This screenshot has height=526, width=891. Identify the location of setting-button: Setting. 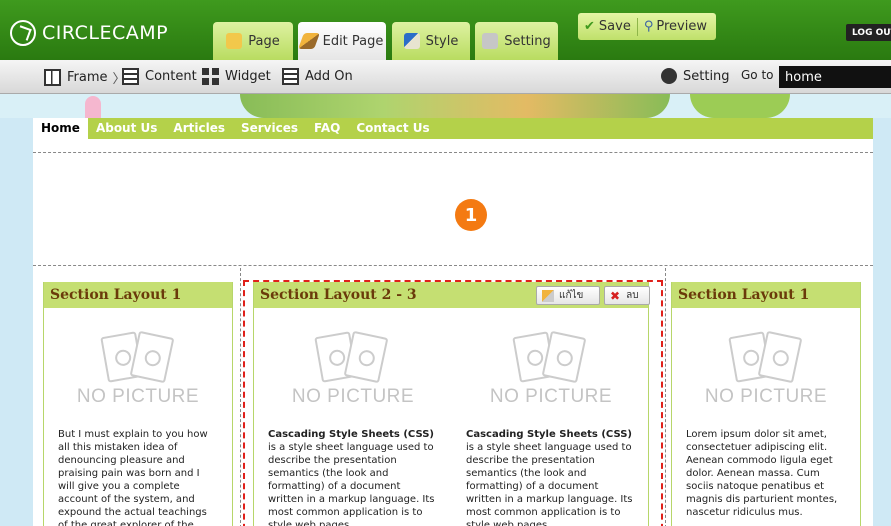
(695, 76).